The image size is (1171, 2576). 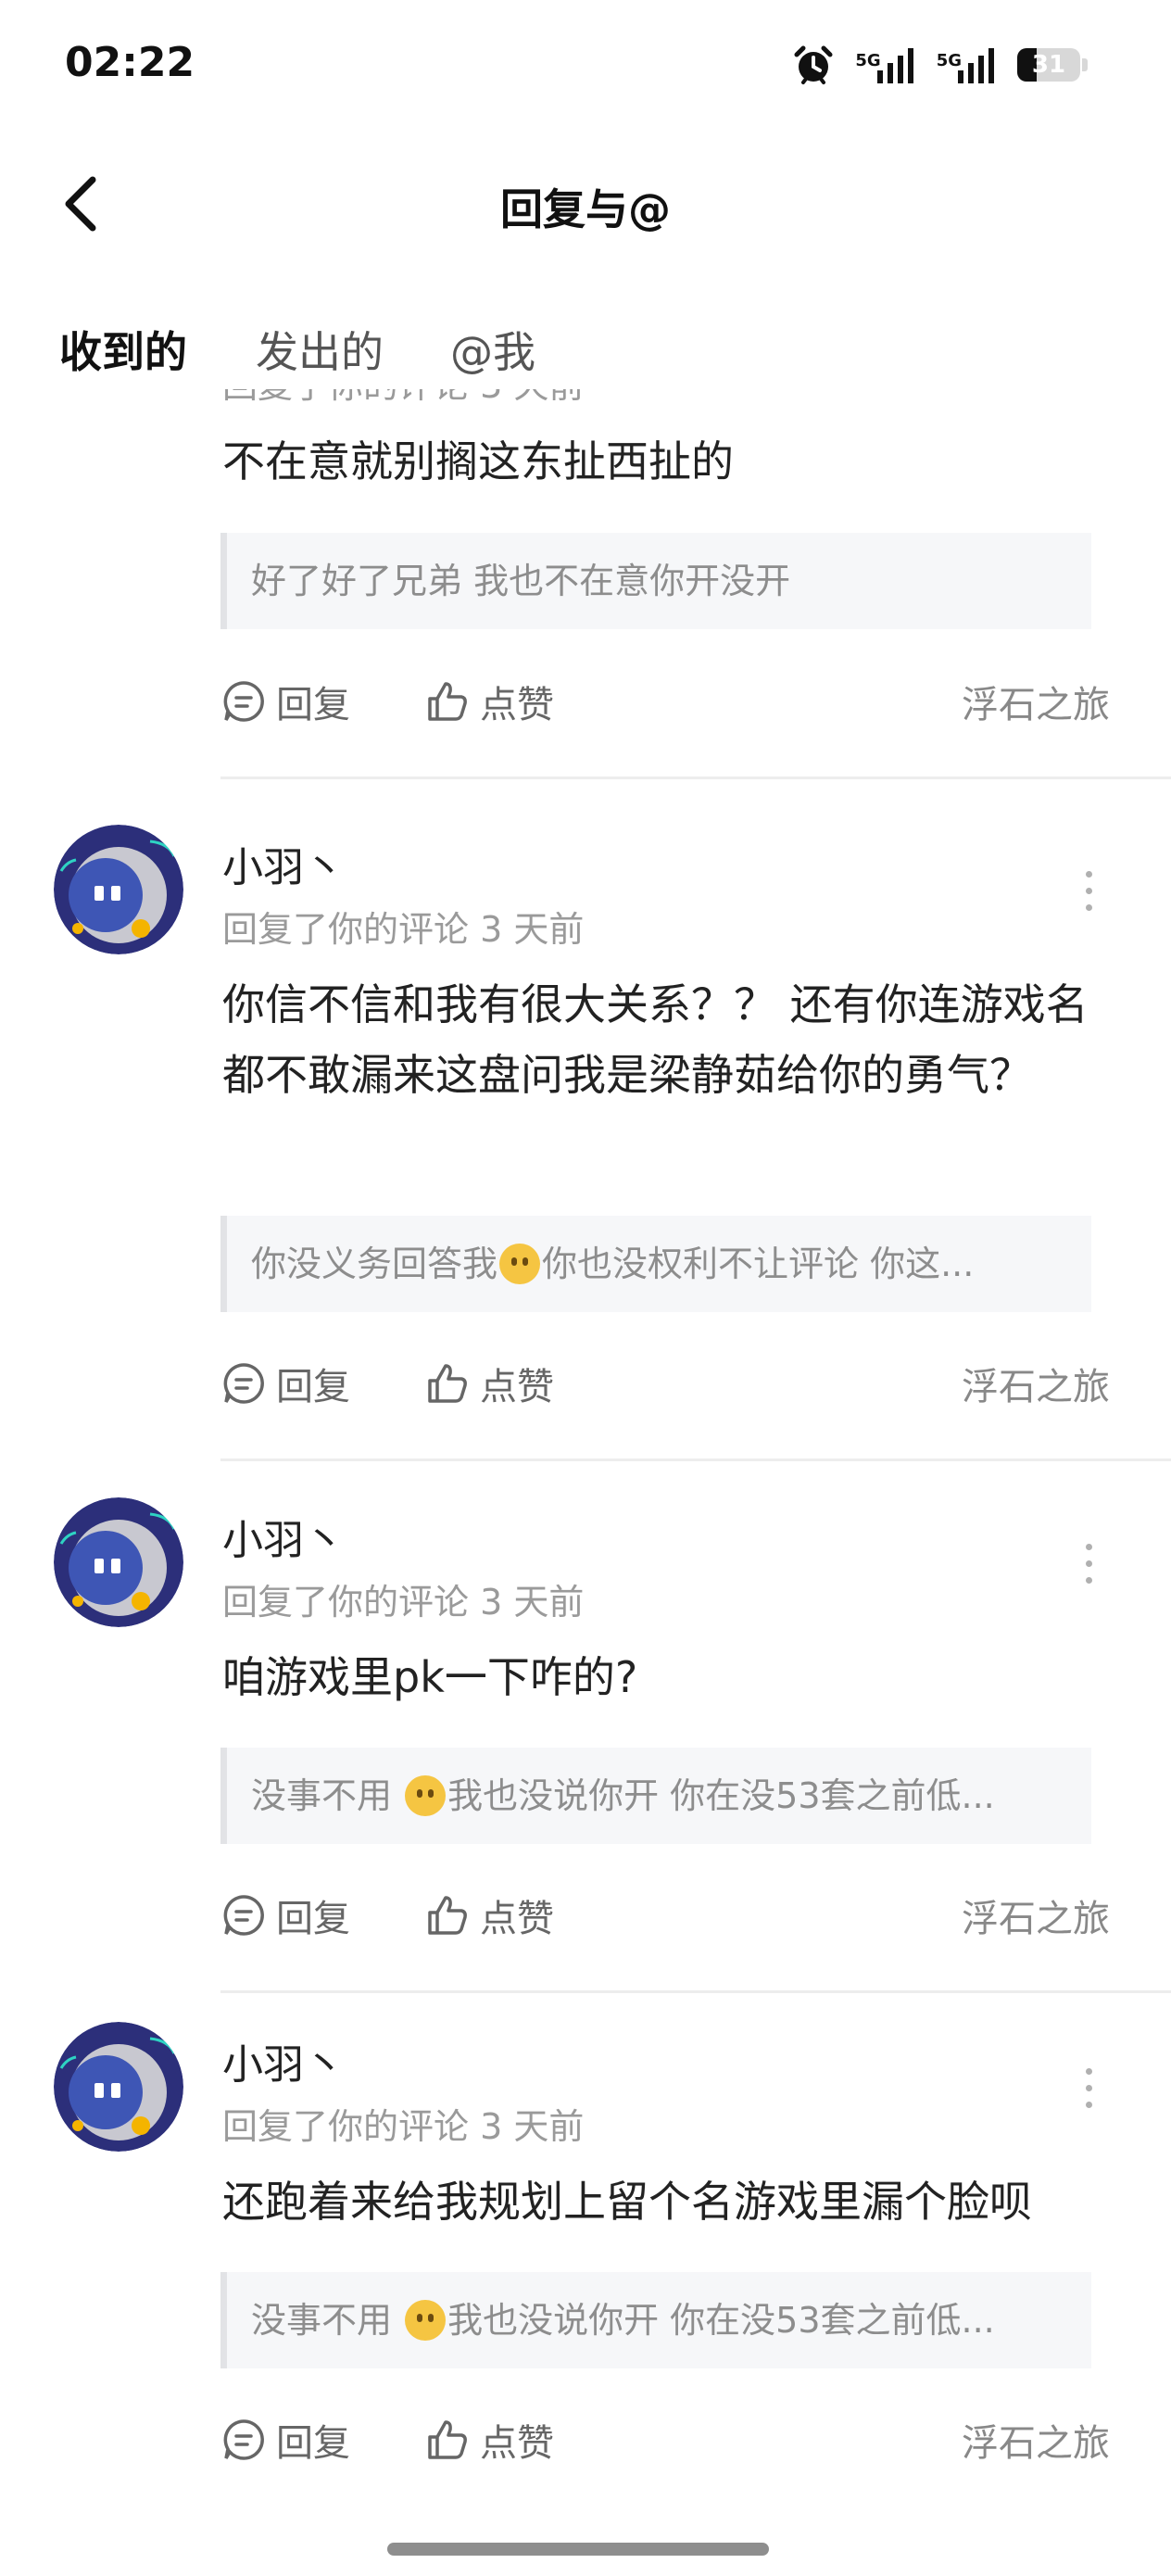 What do you see at coordinates (493, 350) in the screenshot?
I see `tab-mentions: @我` at bounding box center [493, 350].